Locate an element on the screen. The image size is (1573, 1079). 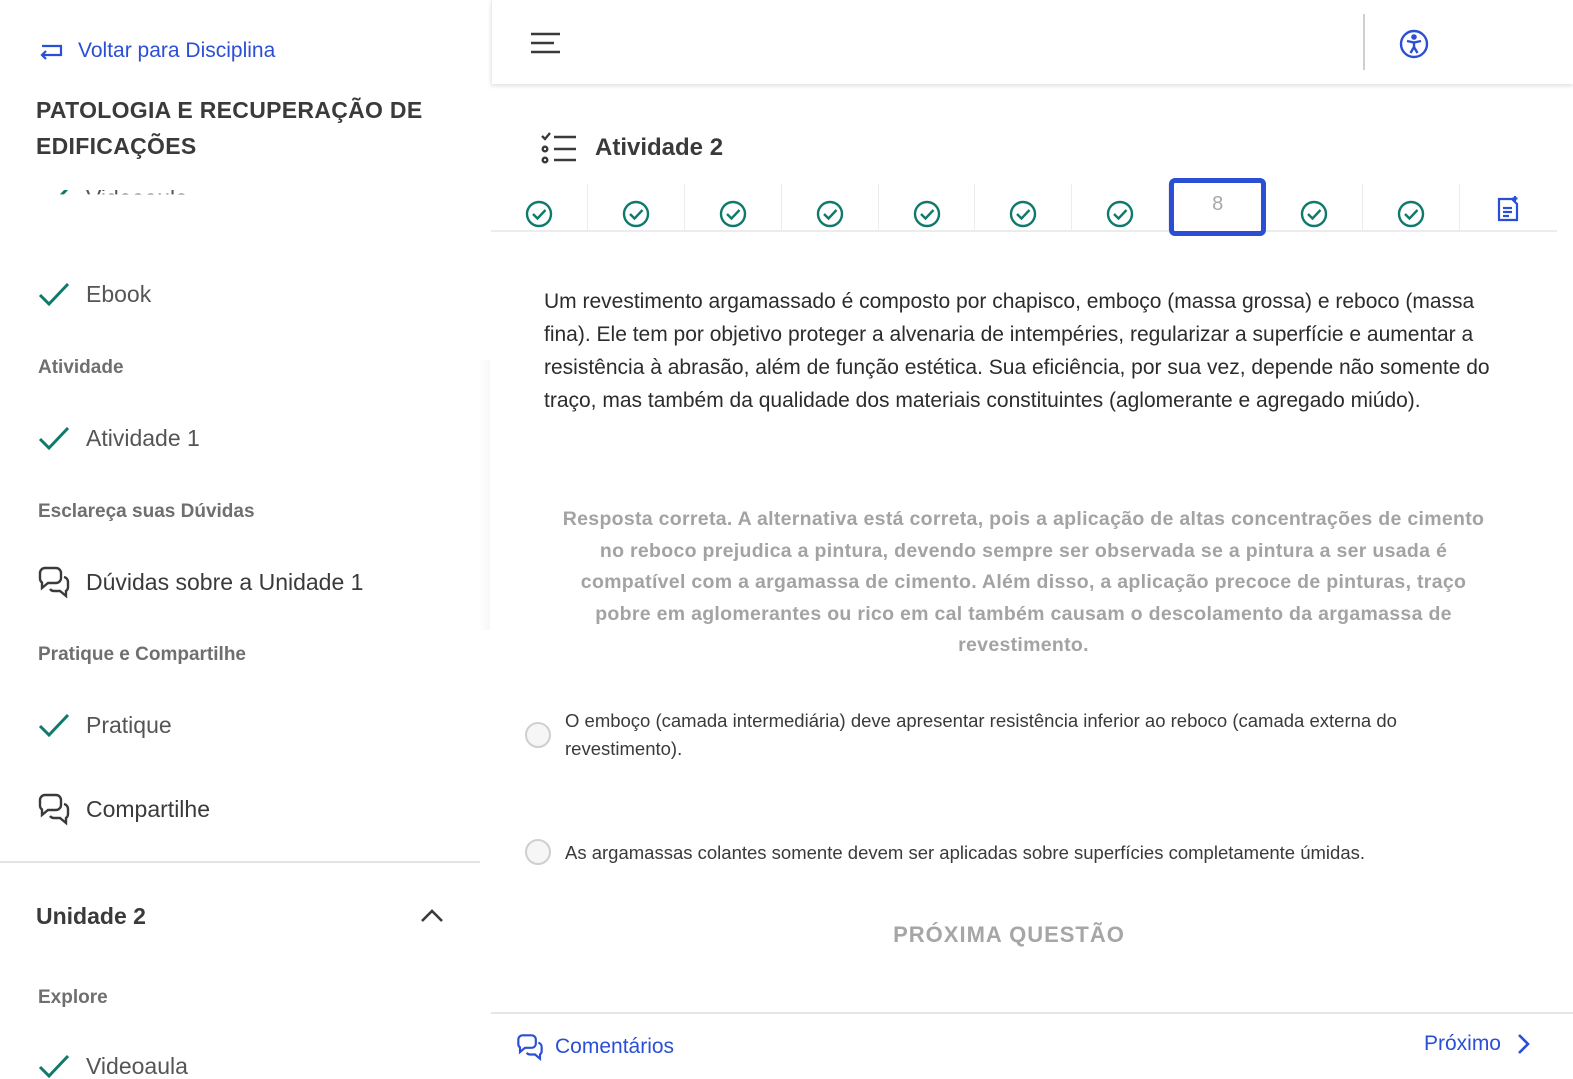
question-3-button is located at coordinates (733, 207).